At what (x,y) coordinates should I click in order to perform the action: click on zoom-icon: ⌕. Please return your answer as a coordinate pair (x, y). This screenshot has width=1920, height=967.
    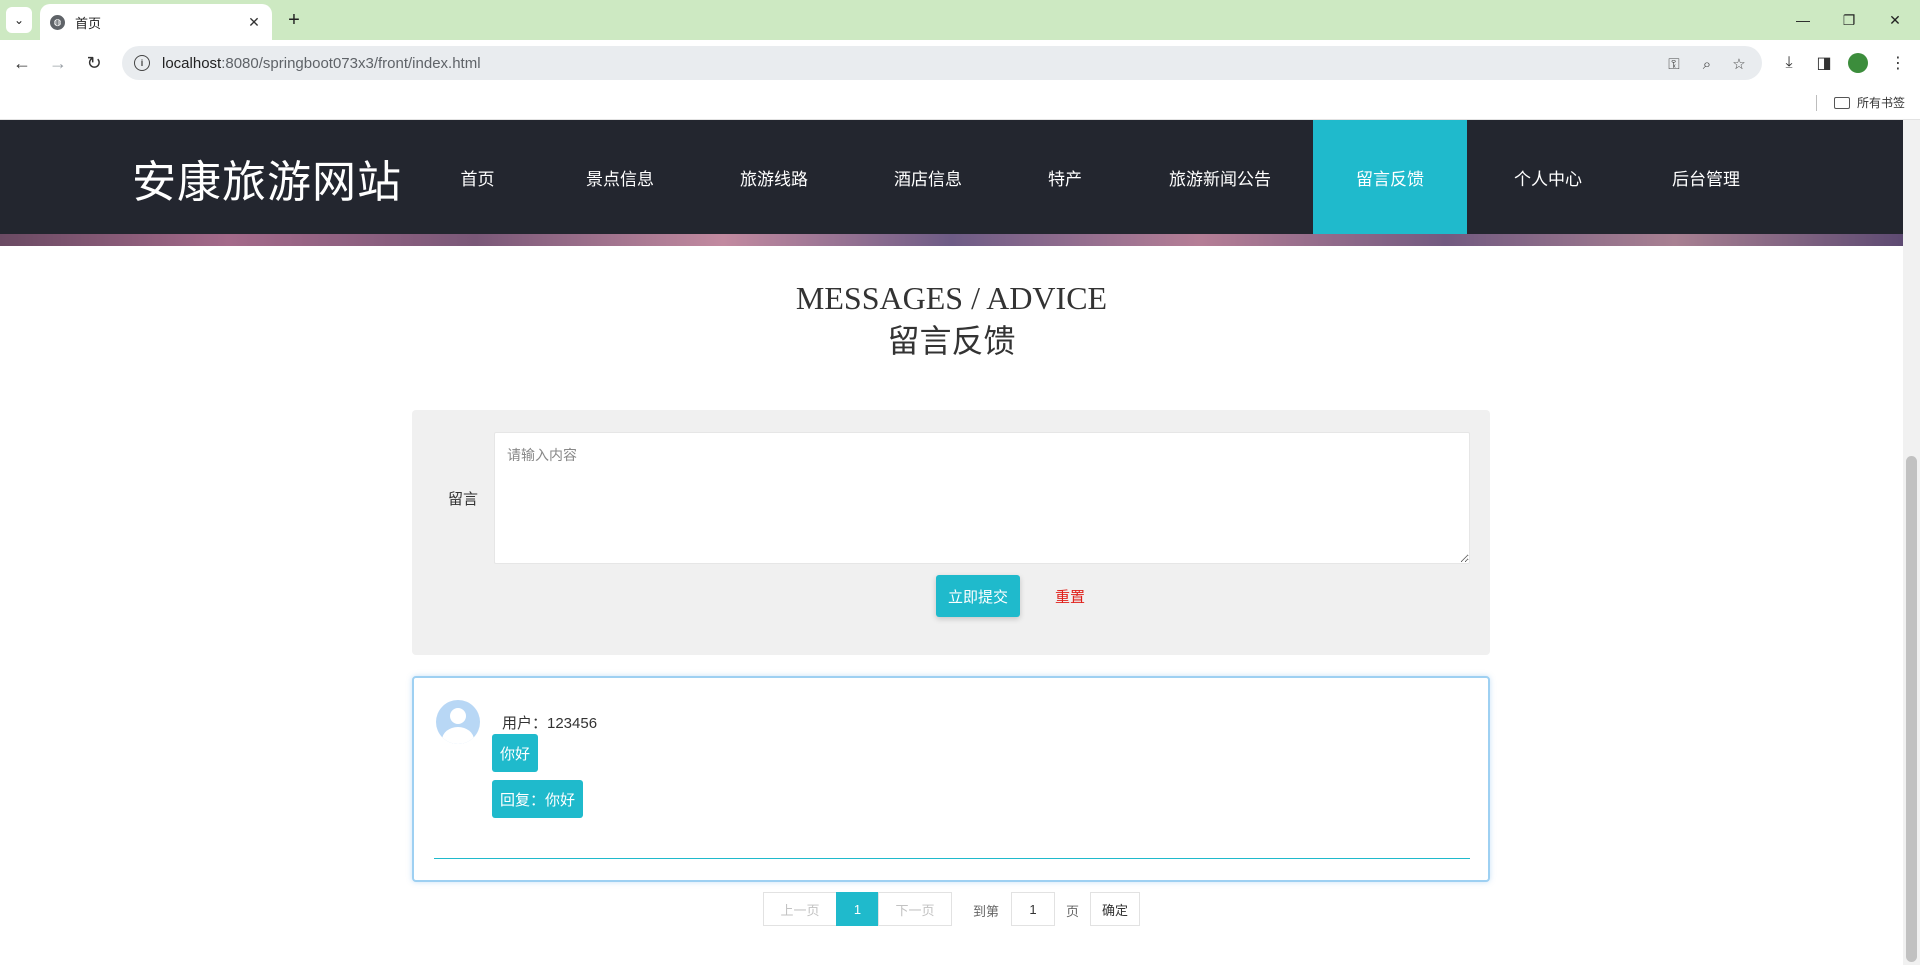
    Looking at the image, I should click on (1707, 64).